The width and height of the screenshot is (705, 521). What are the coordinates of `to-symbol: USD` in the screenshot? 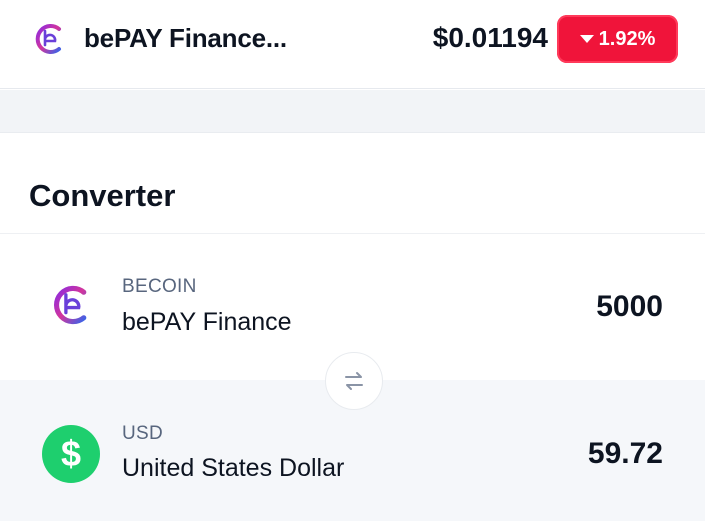 It's located at (143, 433).